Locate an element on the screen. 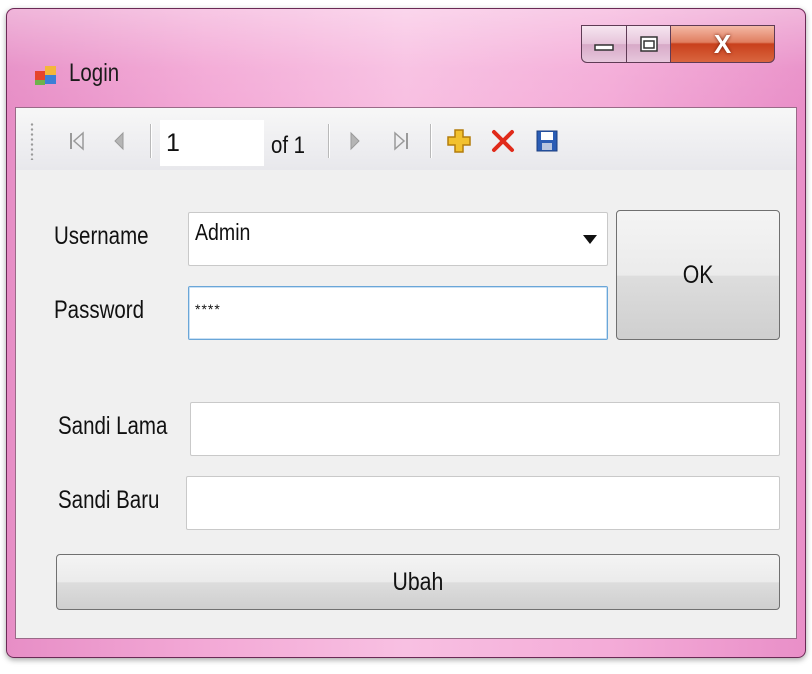 The image size is (812, 674). old-password-label: Sandi Lama is located at coordinates (113, 426).